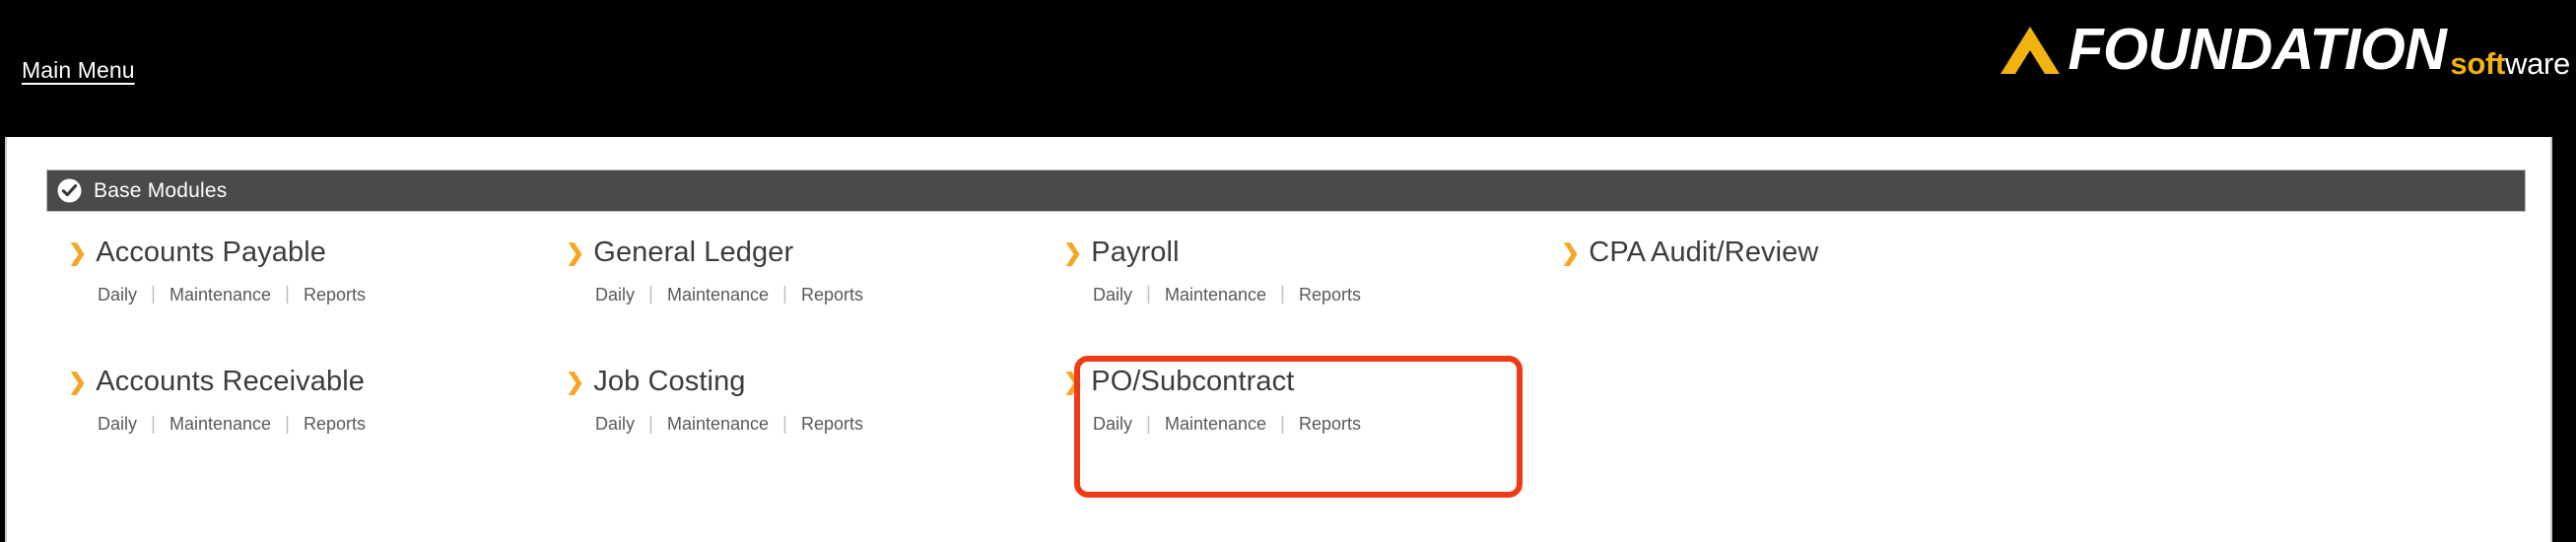 The image size is (2576, 542). I want to click on logo-ware-text: ware, so click(2538, 63).